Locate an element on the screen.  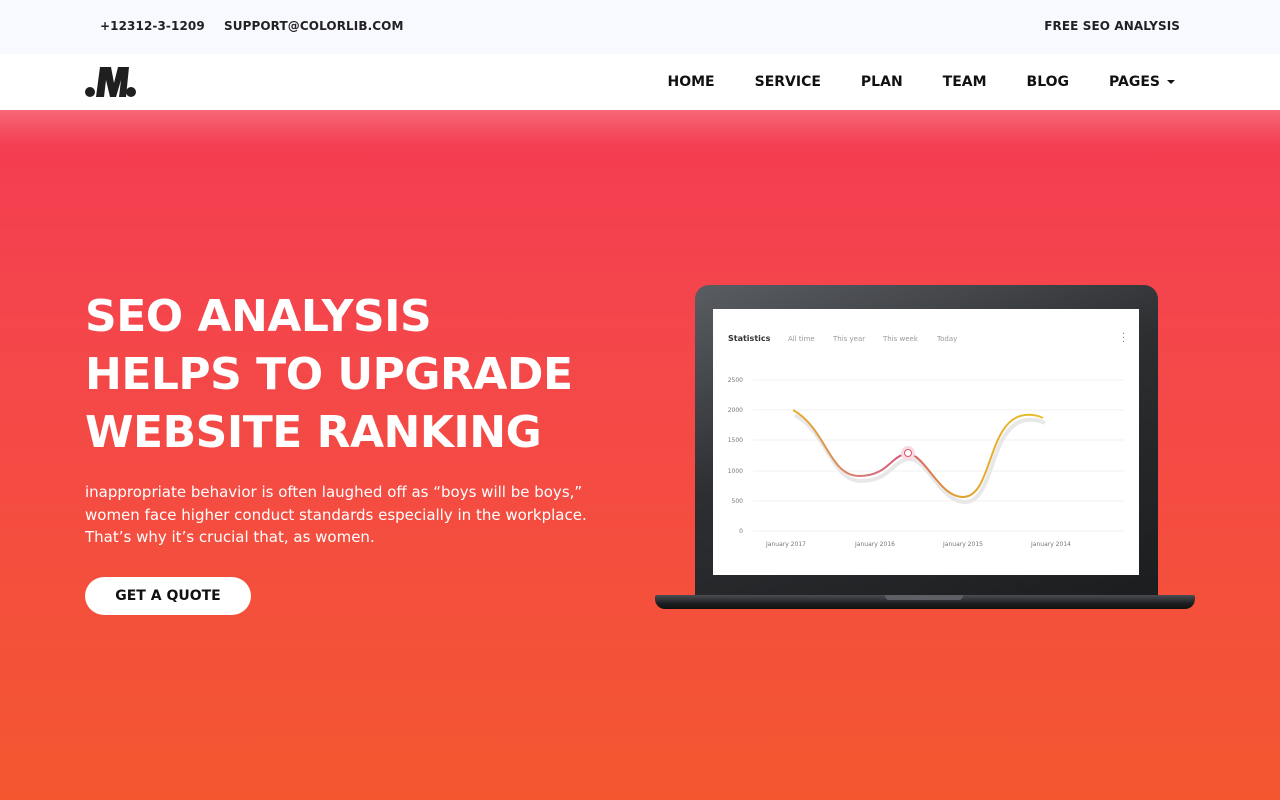
nav-pages-dropdown: PAGES is located at coordinates (1142, 82).